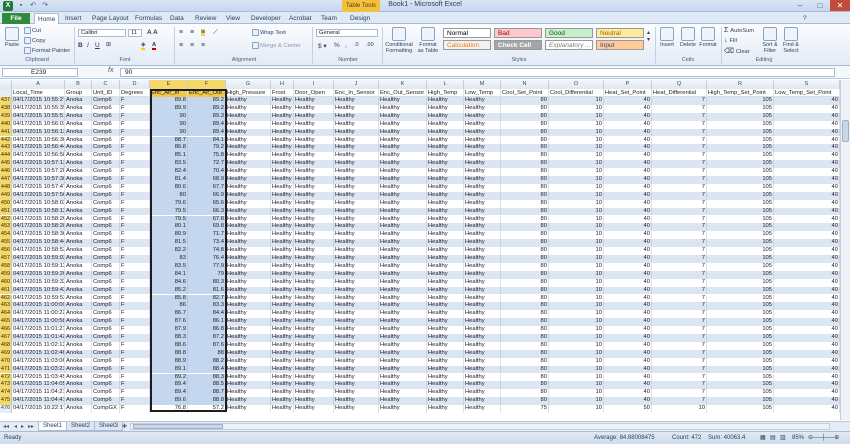 The width and height of the screenshot is (850, 444). What do you see at coordinates (169, 306) in the screenshot?
I see `table-cell: 86` at bounding box center [169, 306].